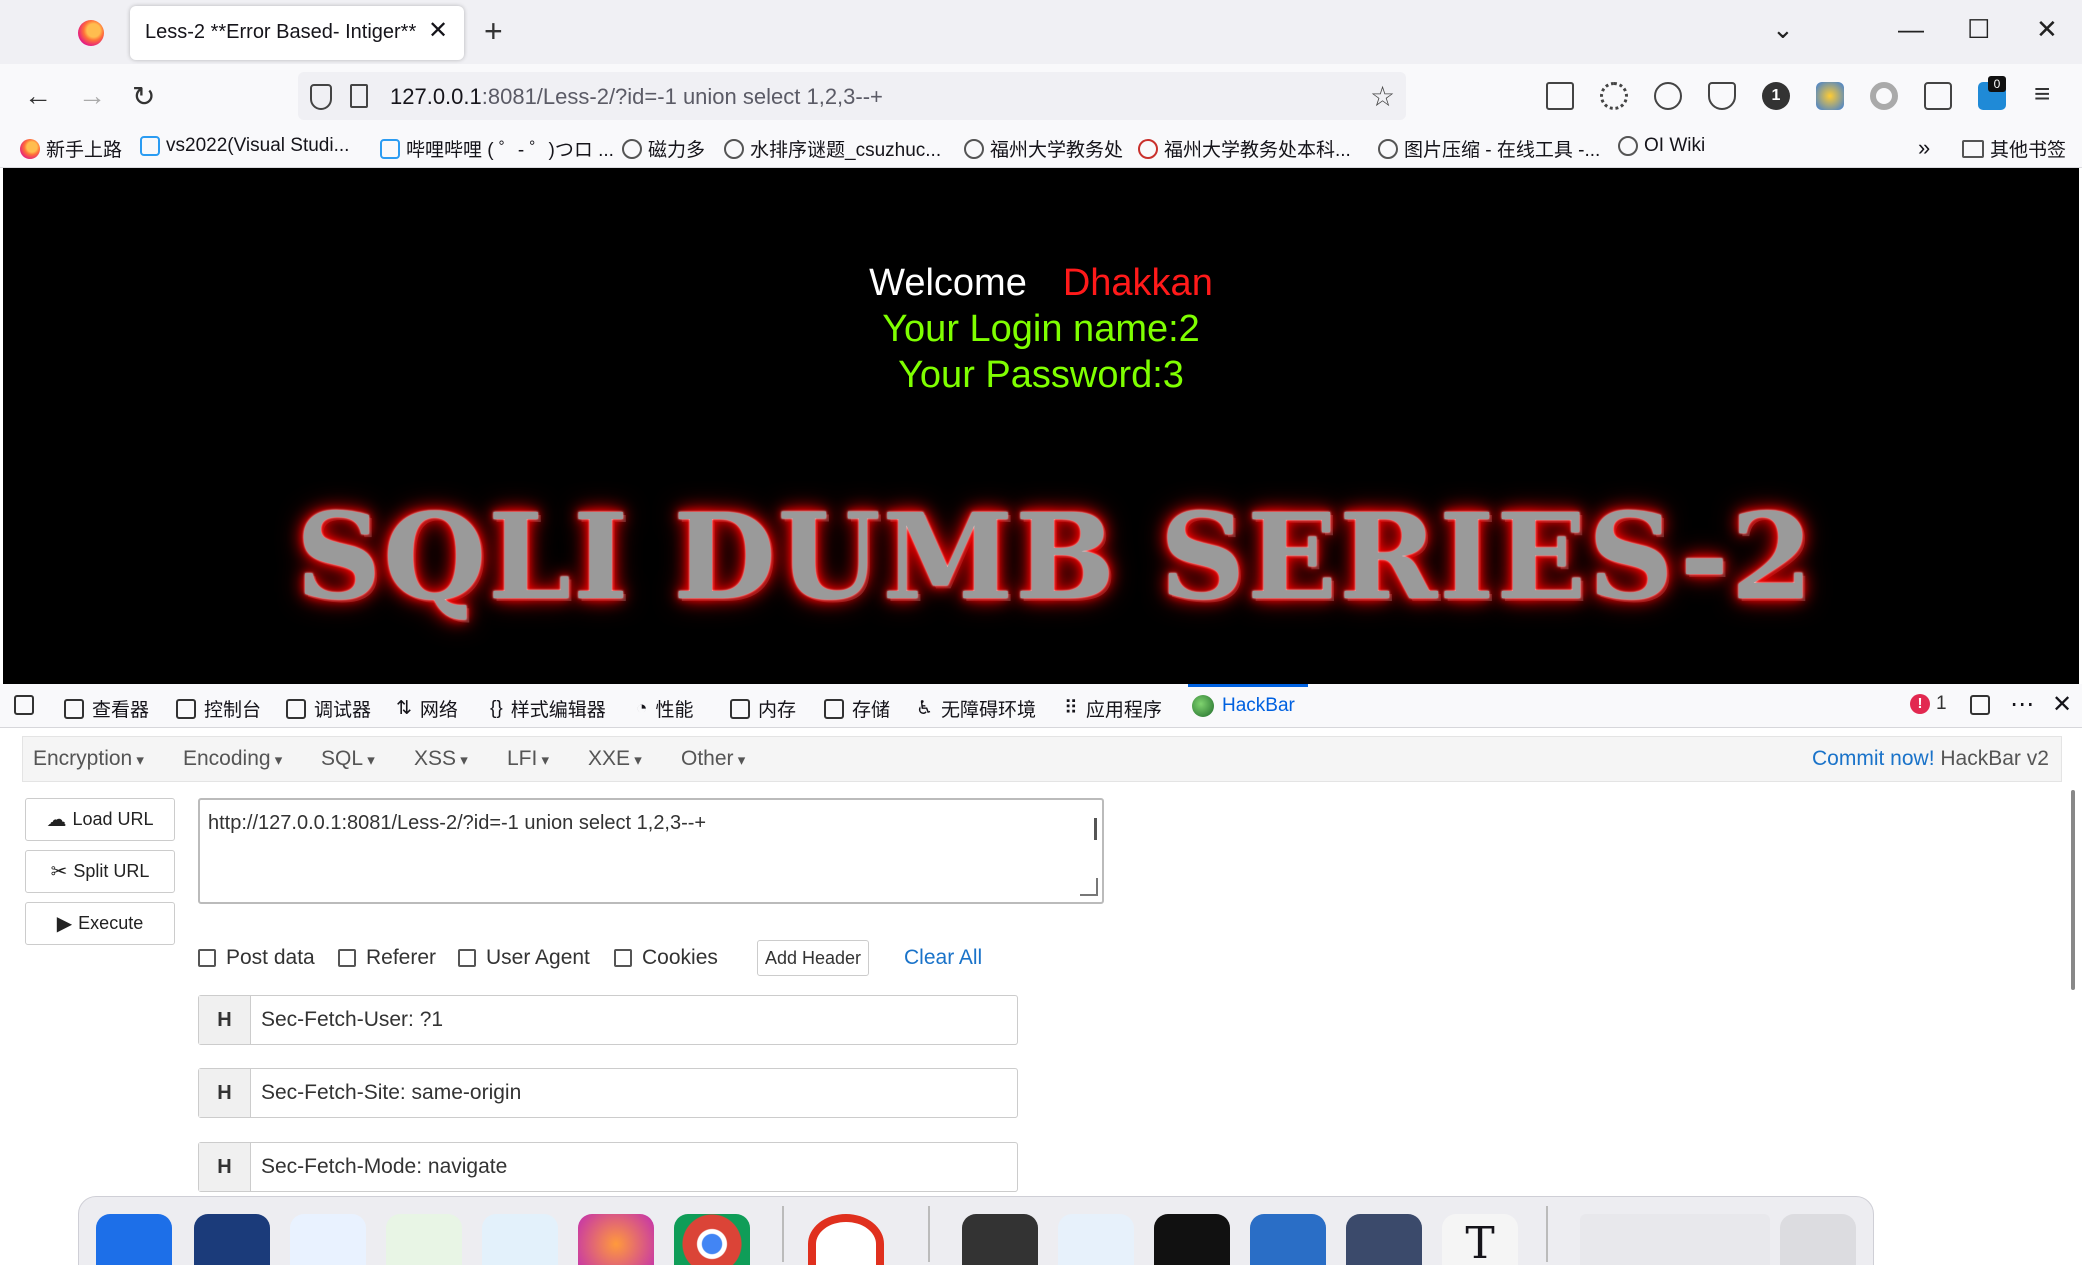 The width and height of the screenshot is (2082, 1265). Describe the element at coordinates (232, 759) in the screenshot. I see `menu-encoding: Encoding` at that location.